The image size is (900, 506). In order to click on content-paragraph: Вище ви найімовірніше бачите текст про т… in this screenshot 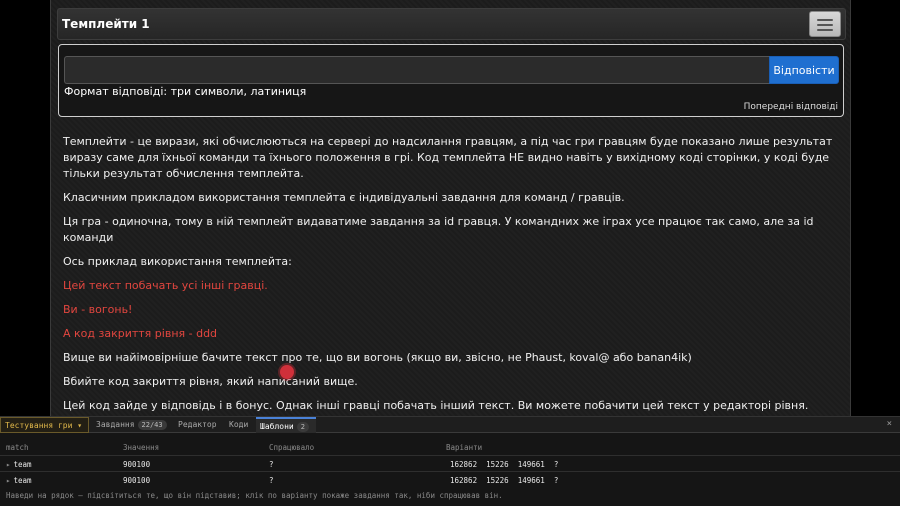, I will do `click(377, 357)`.